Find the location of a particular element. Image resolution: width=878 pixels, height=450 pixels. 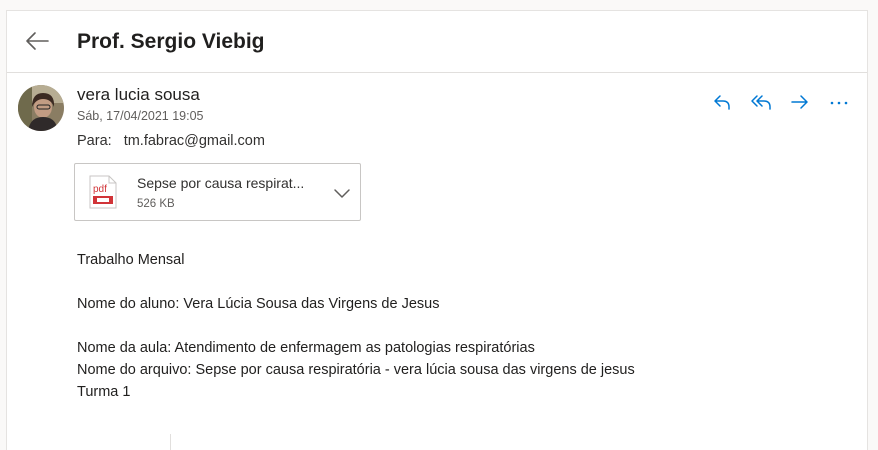

message-actions is located at coordinates (782, 102).